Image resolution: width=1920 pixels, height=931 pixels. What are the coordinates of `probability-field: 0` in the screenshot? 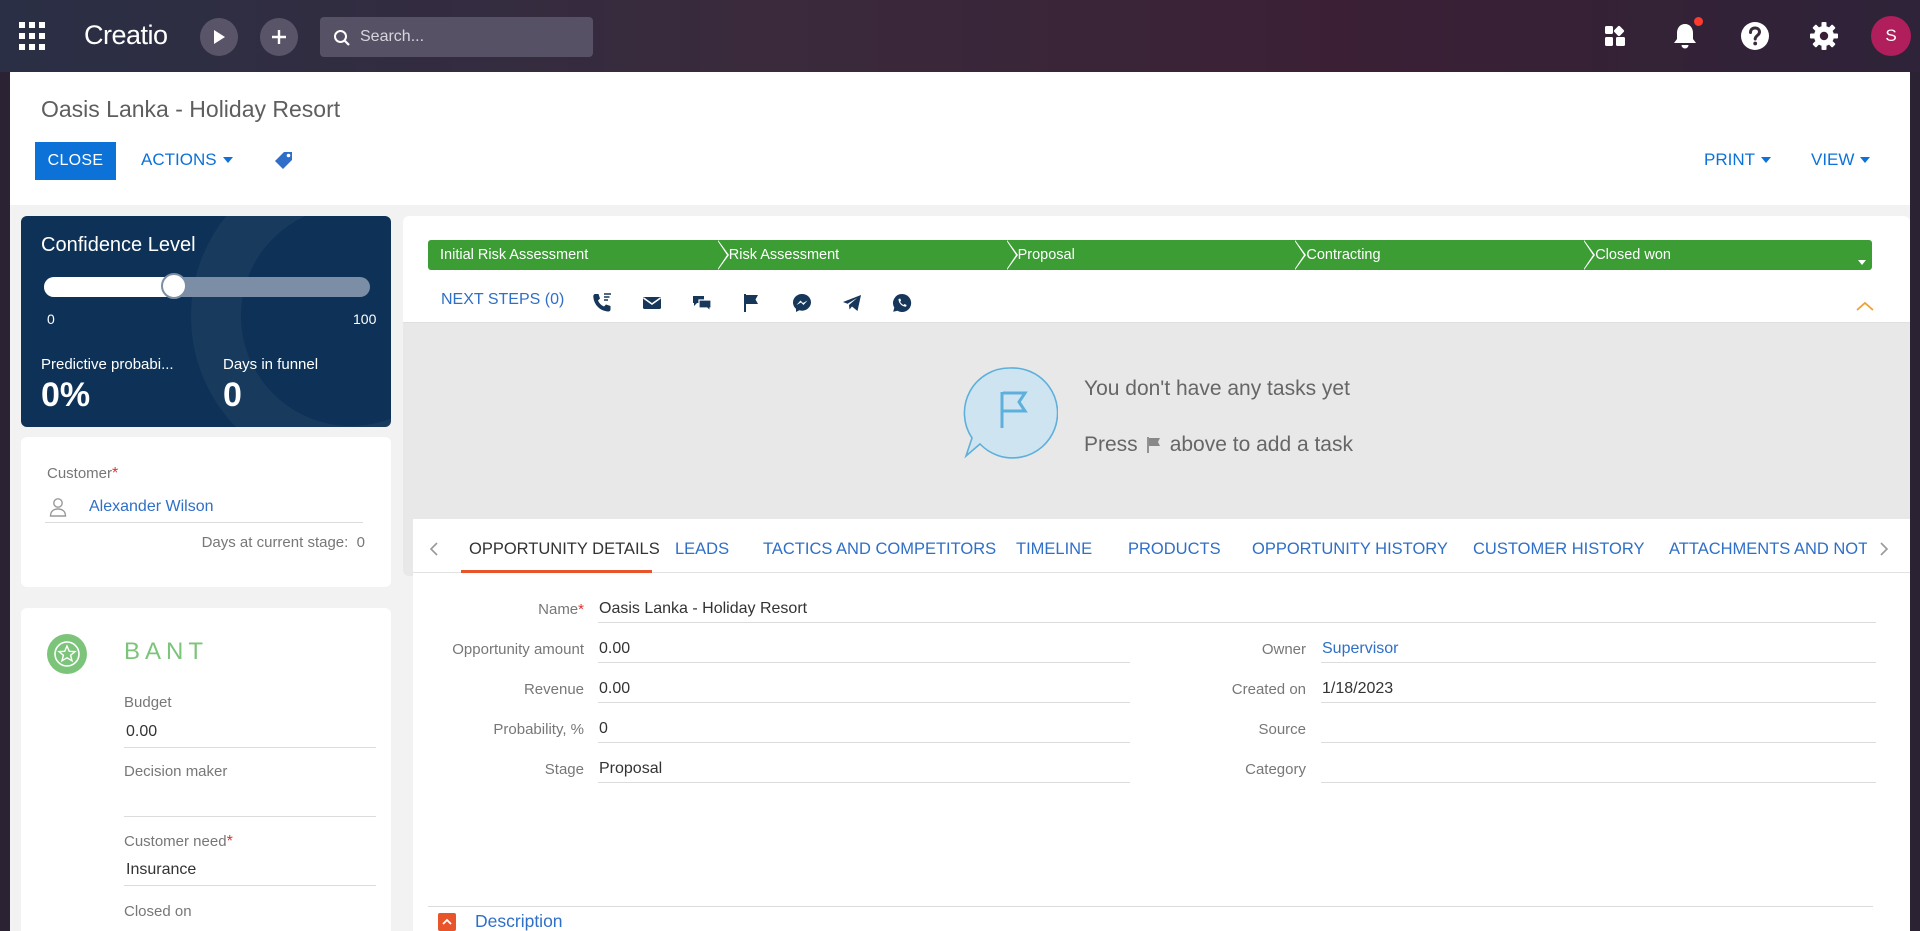 It's located at (864, 729).